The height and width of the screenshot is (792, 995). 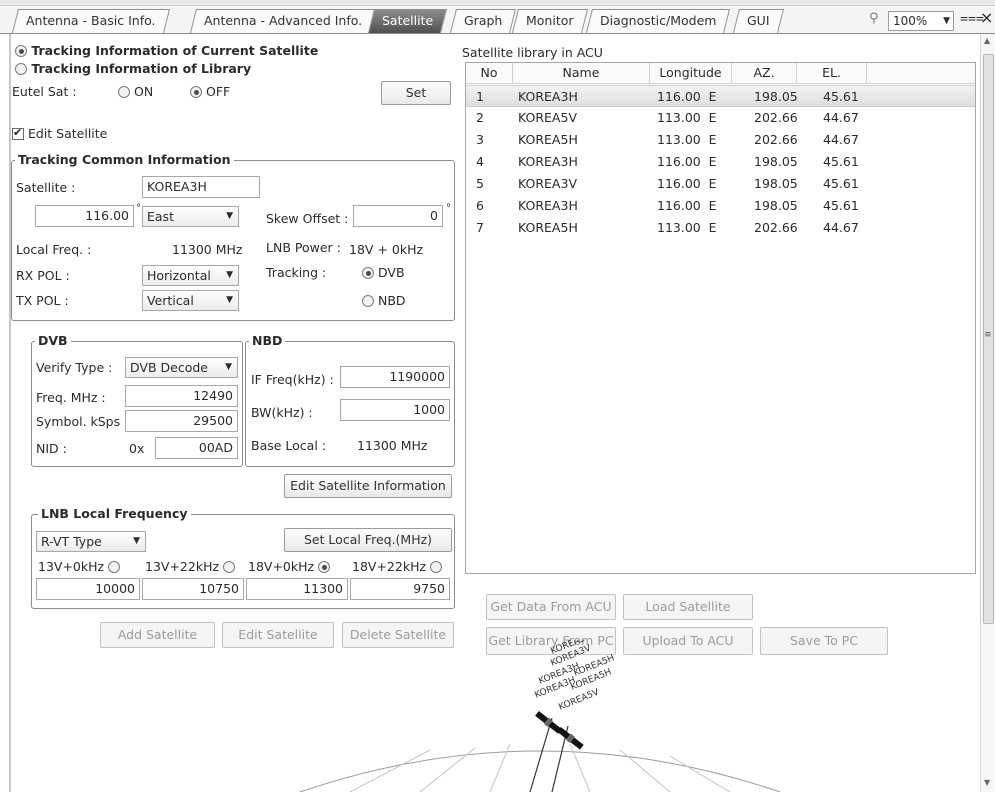 I want to click on group-legend: Tracking Common Information, so click(x=124, y=159).